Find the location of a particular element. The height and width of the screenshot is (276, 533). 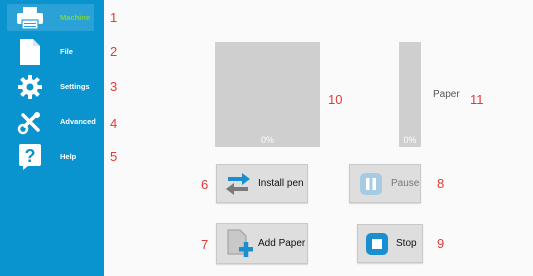

install-pen-label: Install pen is located at coordinates (281, 183).